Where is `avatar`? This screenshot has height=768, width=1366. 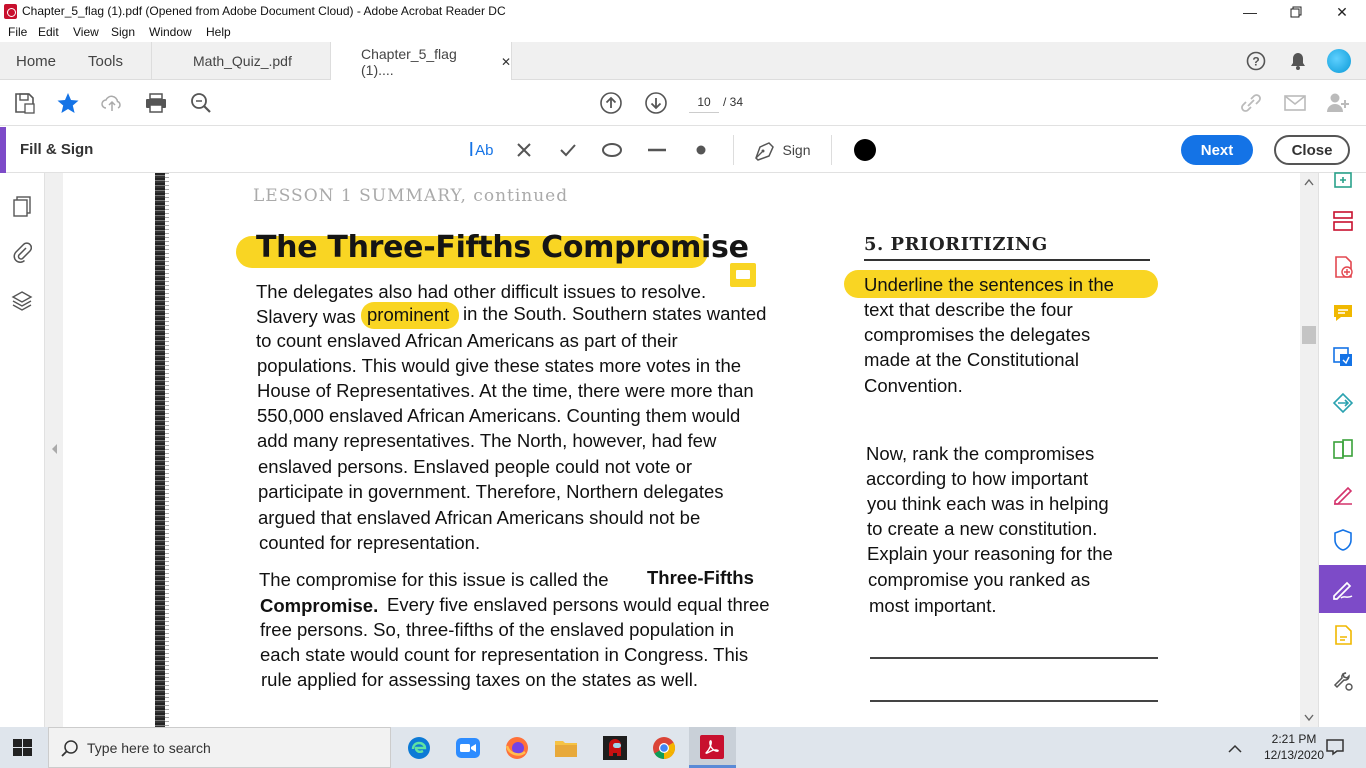
avatar is located at coordinates (1339, 61).